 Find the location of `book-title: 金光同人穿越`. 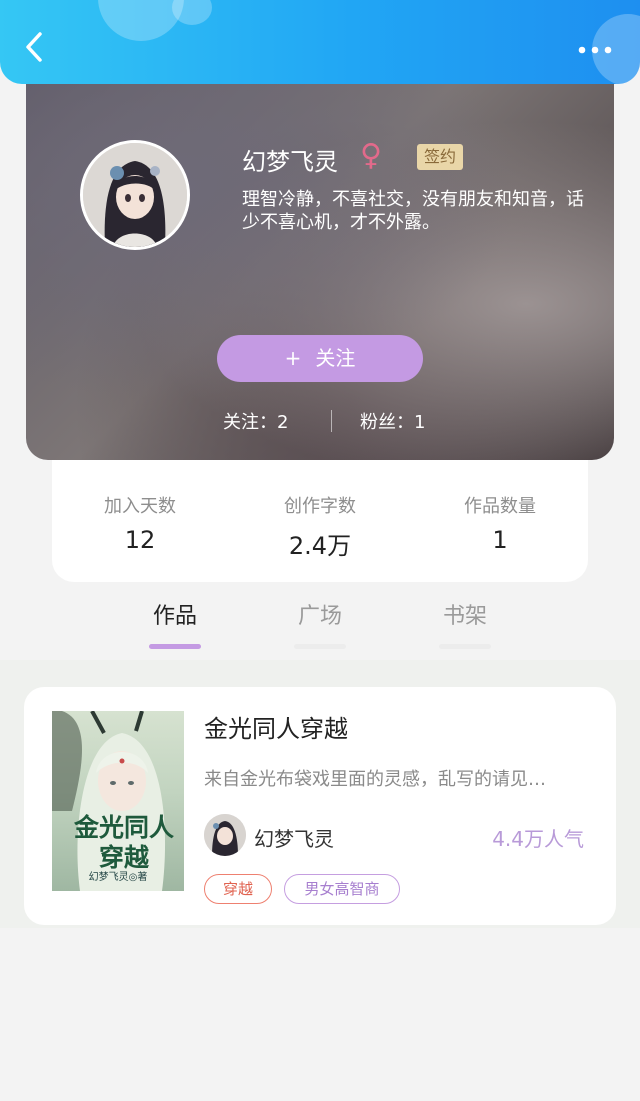

book-title: 金光同人穿越 is located at coordinates (276, 726).